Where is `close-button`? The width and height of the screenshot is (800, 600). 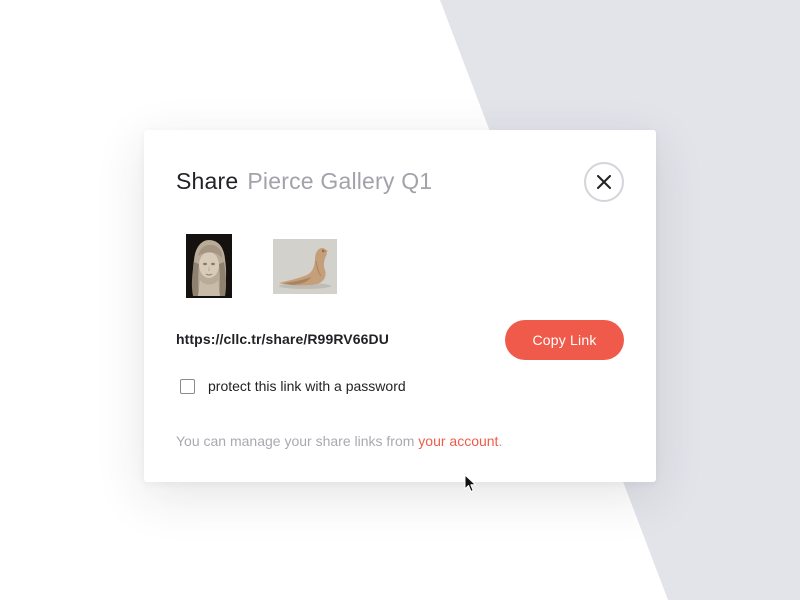 close-button is located at coordinates (604, 182).